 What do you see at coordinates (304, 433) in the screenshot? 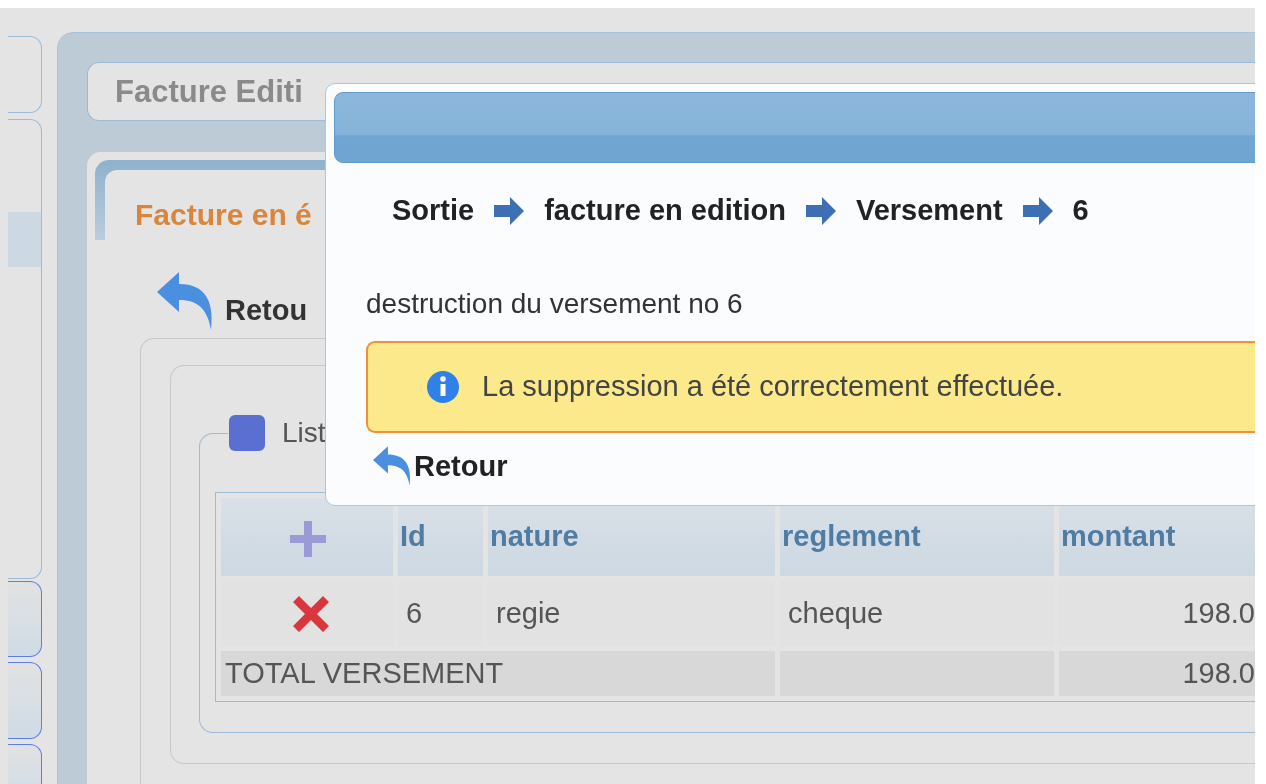
I see `list-legend: List` at bounding box center [304, 433].